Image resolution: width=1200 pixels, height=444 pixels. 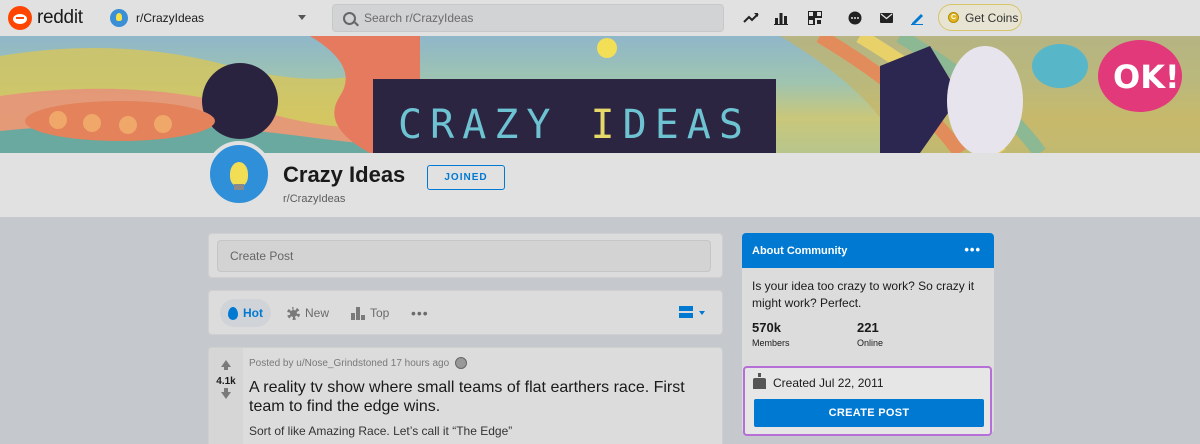 I want to click on coin-icon: C, so click(x=953, y=17).